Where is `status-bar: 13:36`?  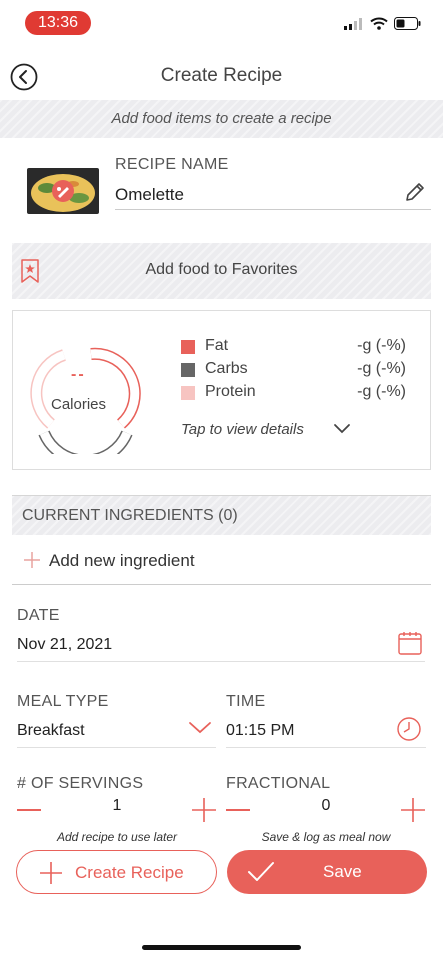 status-bar: 13:36 is located at coordinates (221, 23).